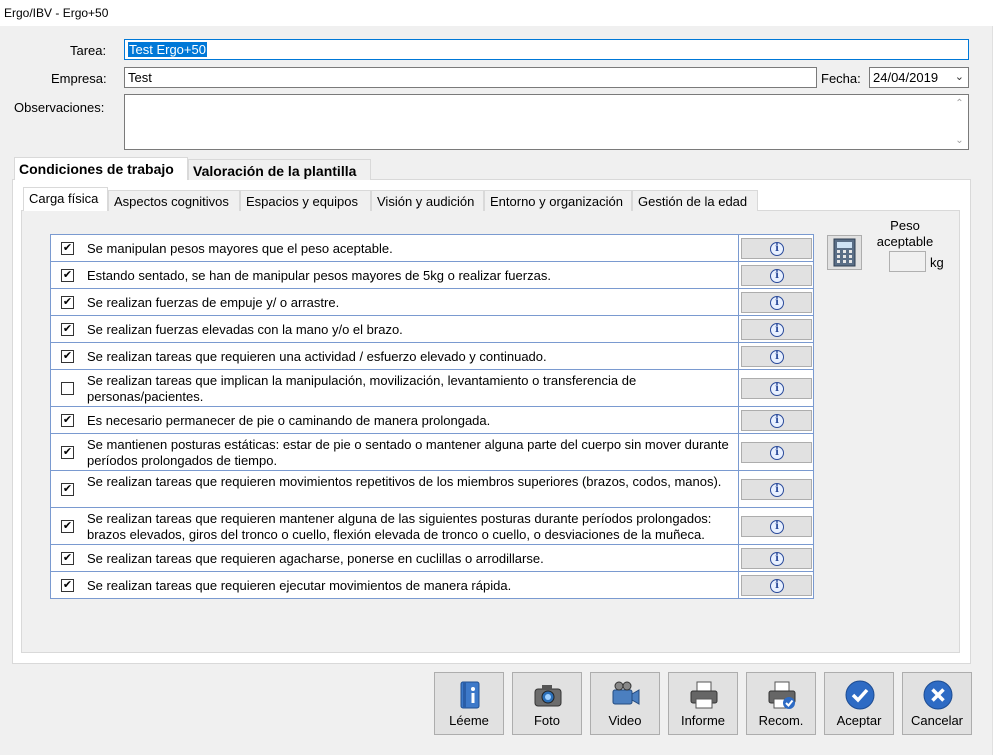 The height and width of the screenshot is (755, 995). I want to click on aceptar-button: Aceptar, so click(859, 703).